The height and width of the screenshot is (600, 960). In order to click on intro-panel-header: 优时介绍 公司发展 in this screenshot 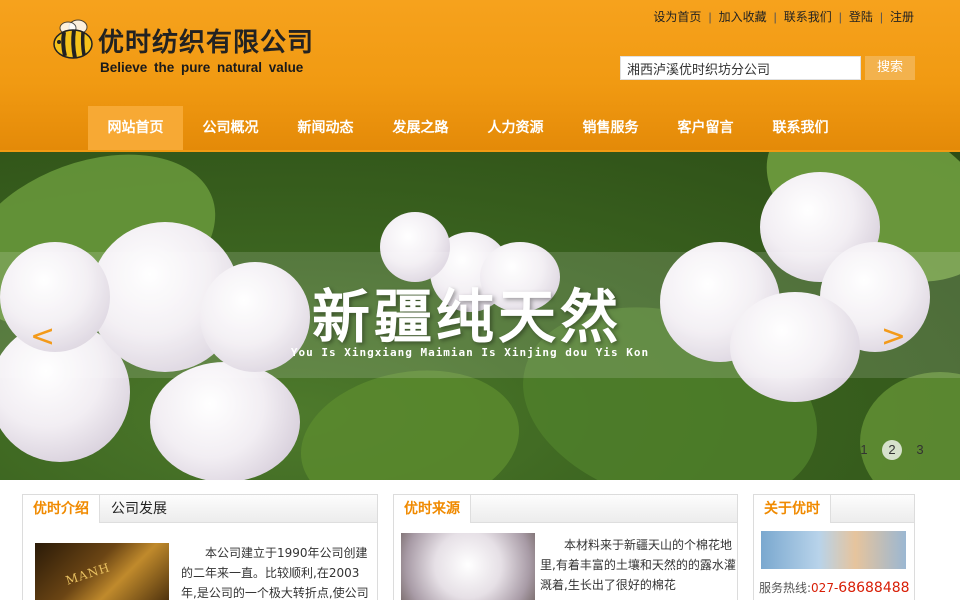, I will do `click(200, 509)`.